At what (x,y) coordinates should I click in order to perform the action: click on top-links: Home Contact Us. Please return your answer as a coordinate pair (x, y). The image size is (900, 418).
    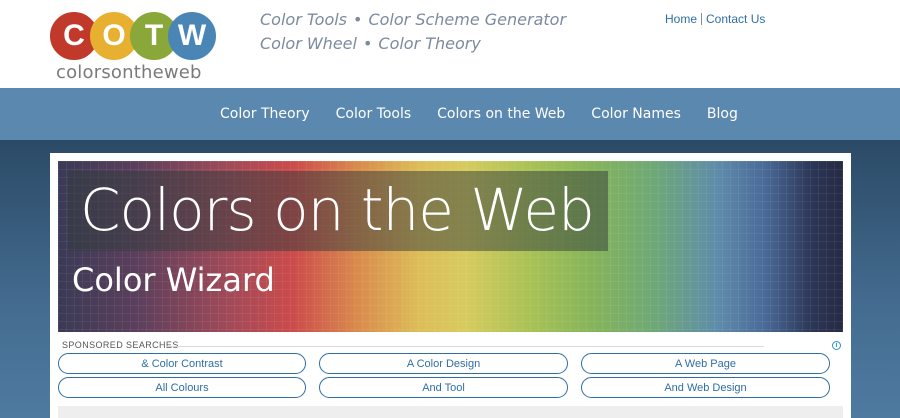
    Looking at the image, I should click on (715, 19).